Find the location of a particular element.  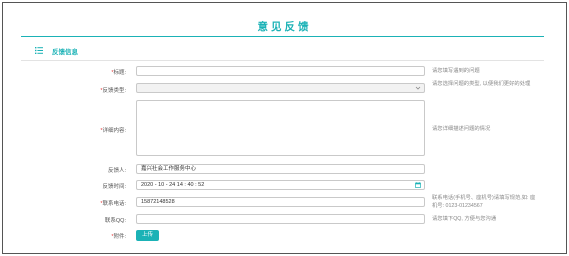

chevron-down-icon is located at coordinates (418, 88).